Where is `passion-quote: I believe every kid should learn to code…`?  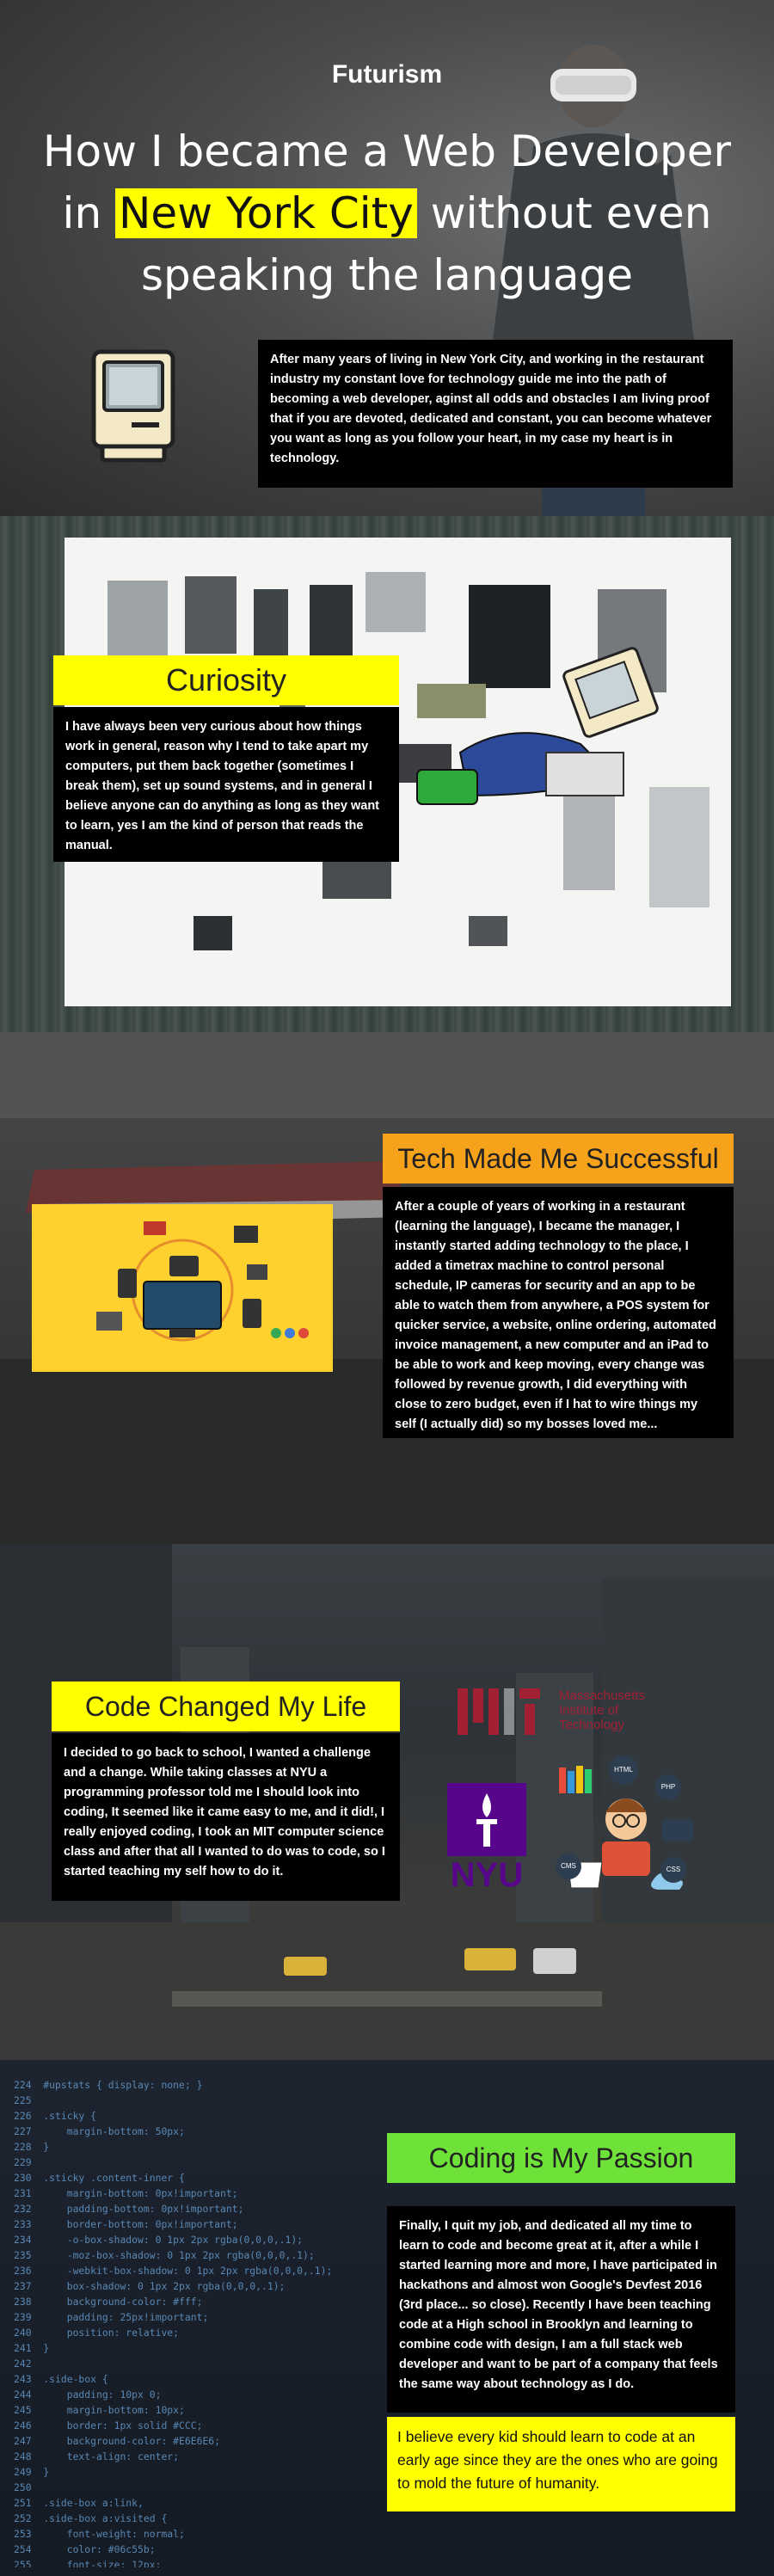 passion-quote: I believe every kid should learn to code… is located at coordinates (561, 2464).